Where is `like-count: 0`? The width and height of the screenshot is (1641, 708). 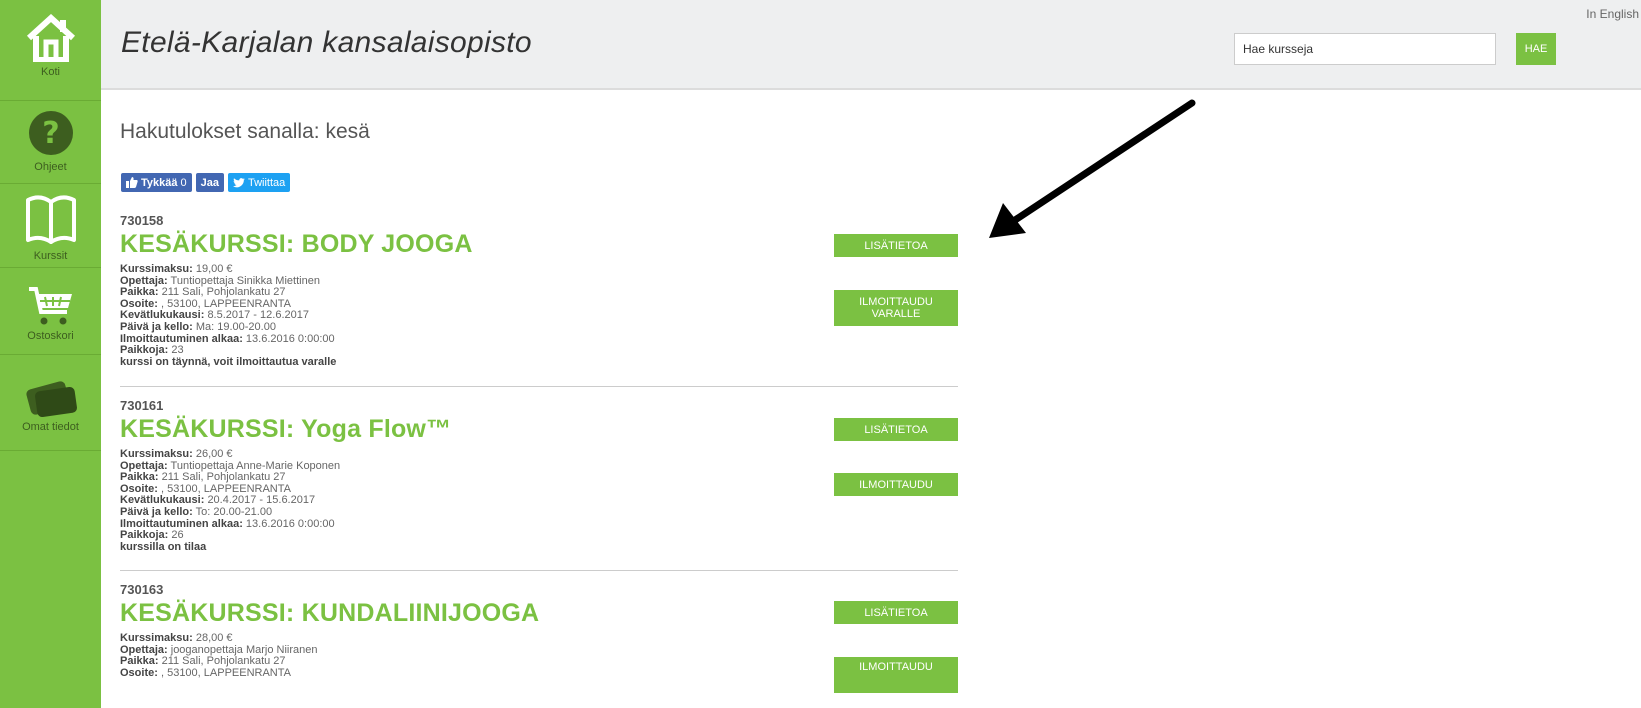
like-count: 0 is located at coordinates (183, 182).